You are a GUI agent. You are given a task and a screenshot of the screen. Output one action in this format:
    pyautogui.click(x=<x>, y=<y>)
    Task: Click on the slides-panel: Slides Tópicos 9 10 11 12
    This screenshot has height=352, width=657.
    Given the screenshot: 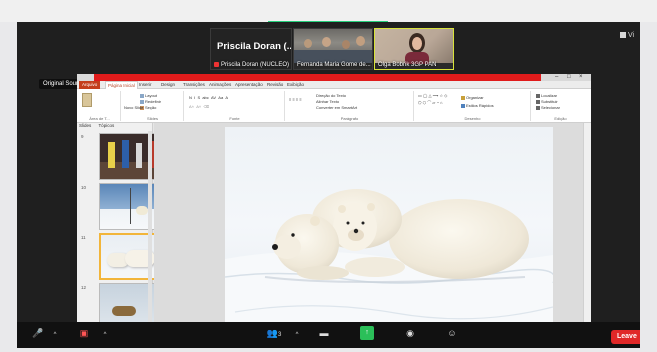 What is the action you would take?
    pyautogui.click(x=120, y=233)
    